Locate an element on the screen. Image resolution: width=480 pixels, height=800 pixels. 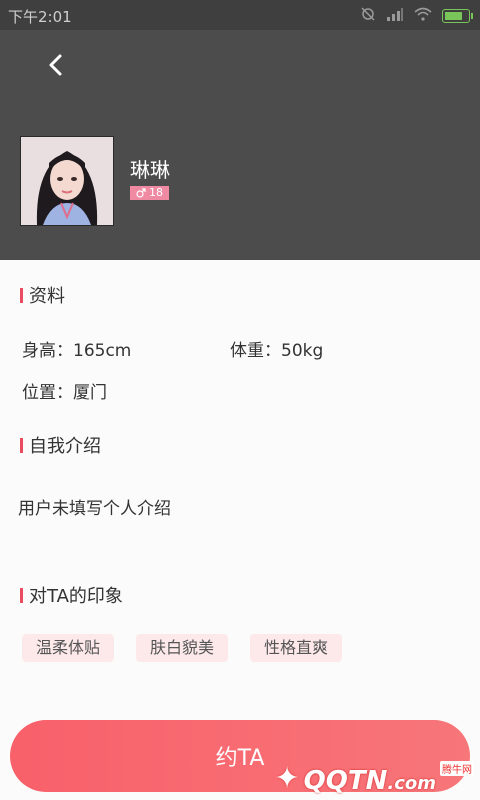
section-impressions-title: 对TA的印象 is located at coordinates (71, 595).